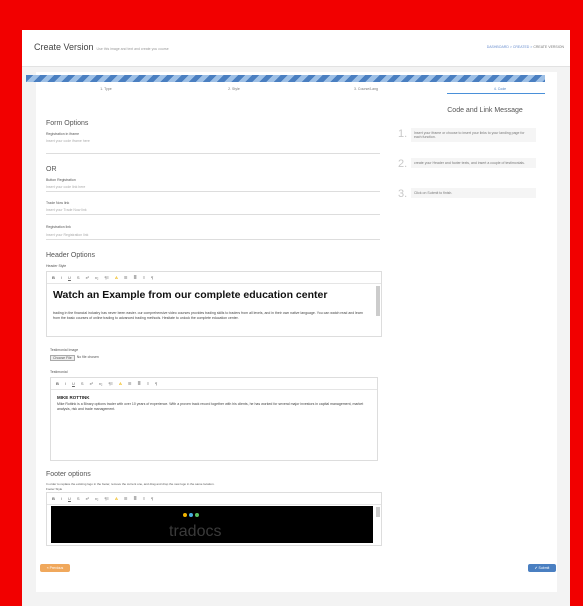 The width and height of the screenshot is (583, 606). Describe the element at coordinates (195, 531) in the screenshot. I see `footer-logo: tradocs` at that location.